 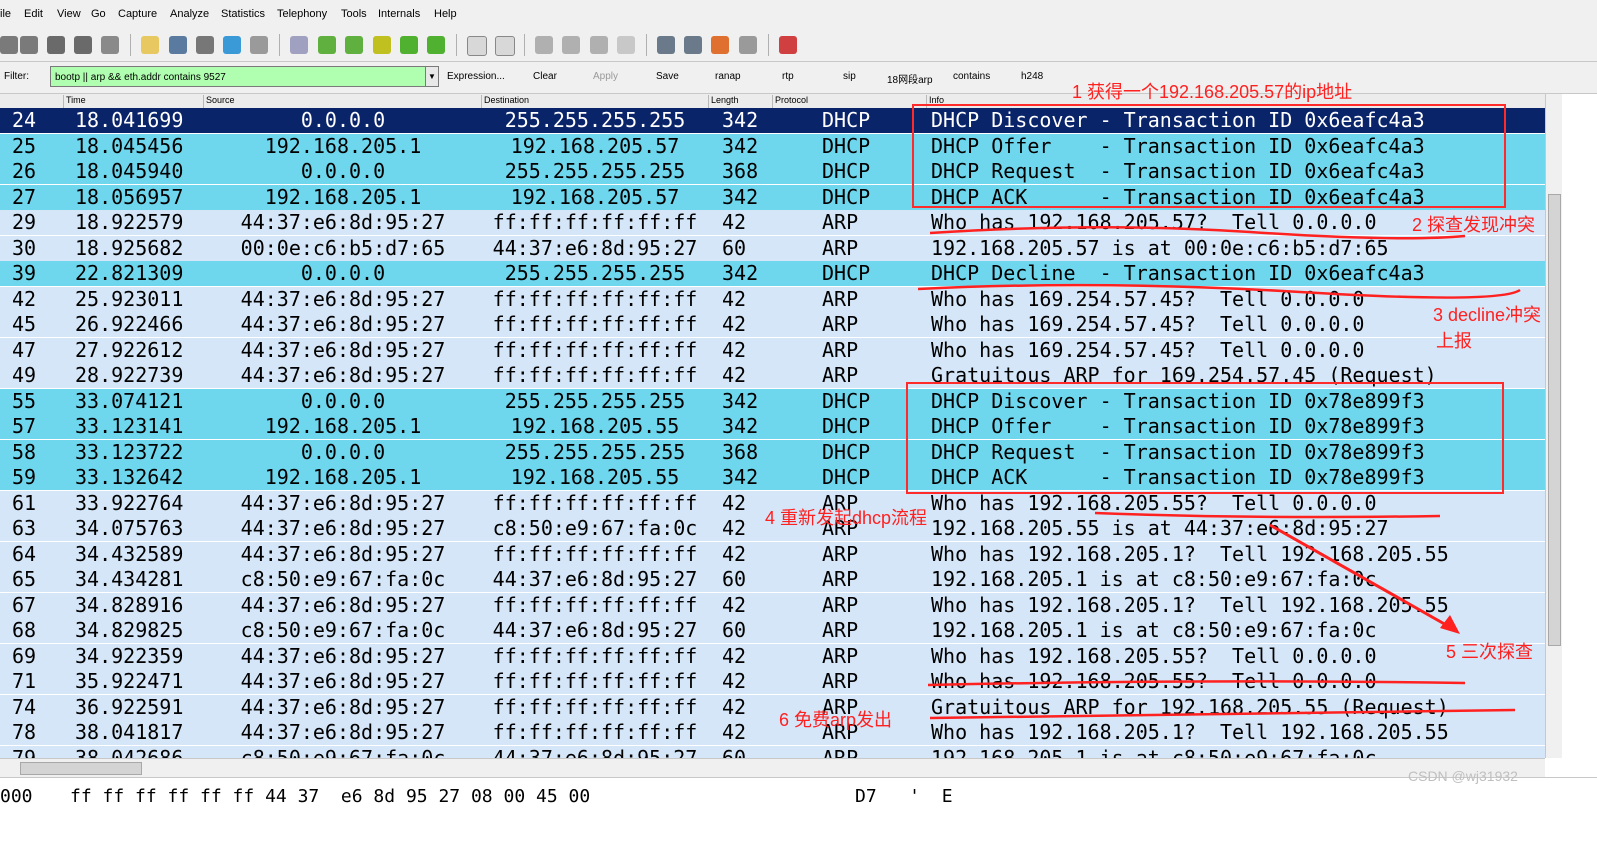 What do you see at coordinates (129, 171) in the screenshot?
I see `packet-time: 18.045940` at bounding box center [129, 171].